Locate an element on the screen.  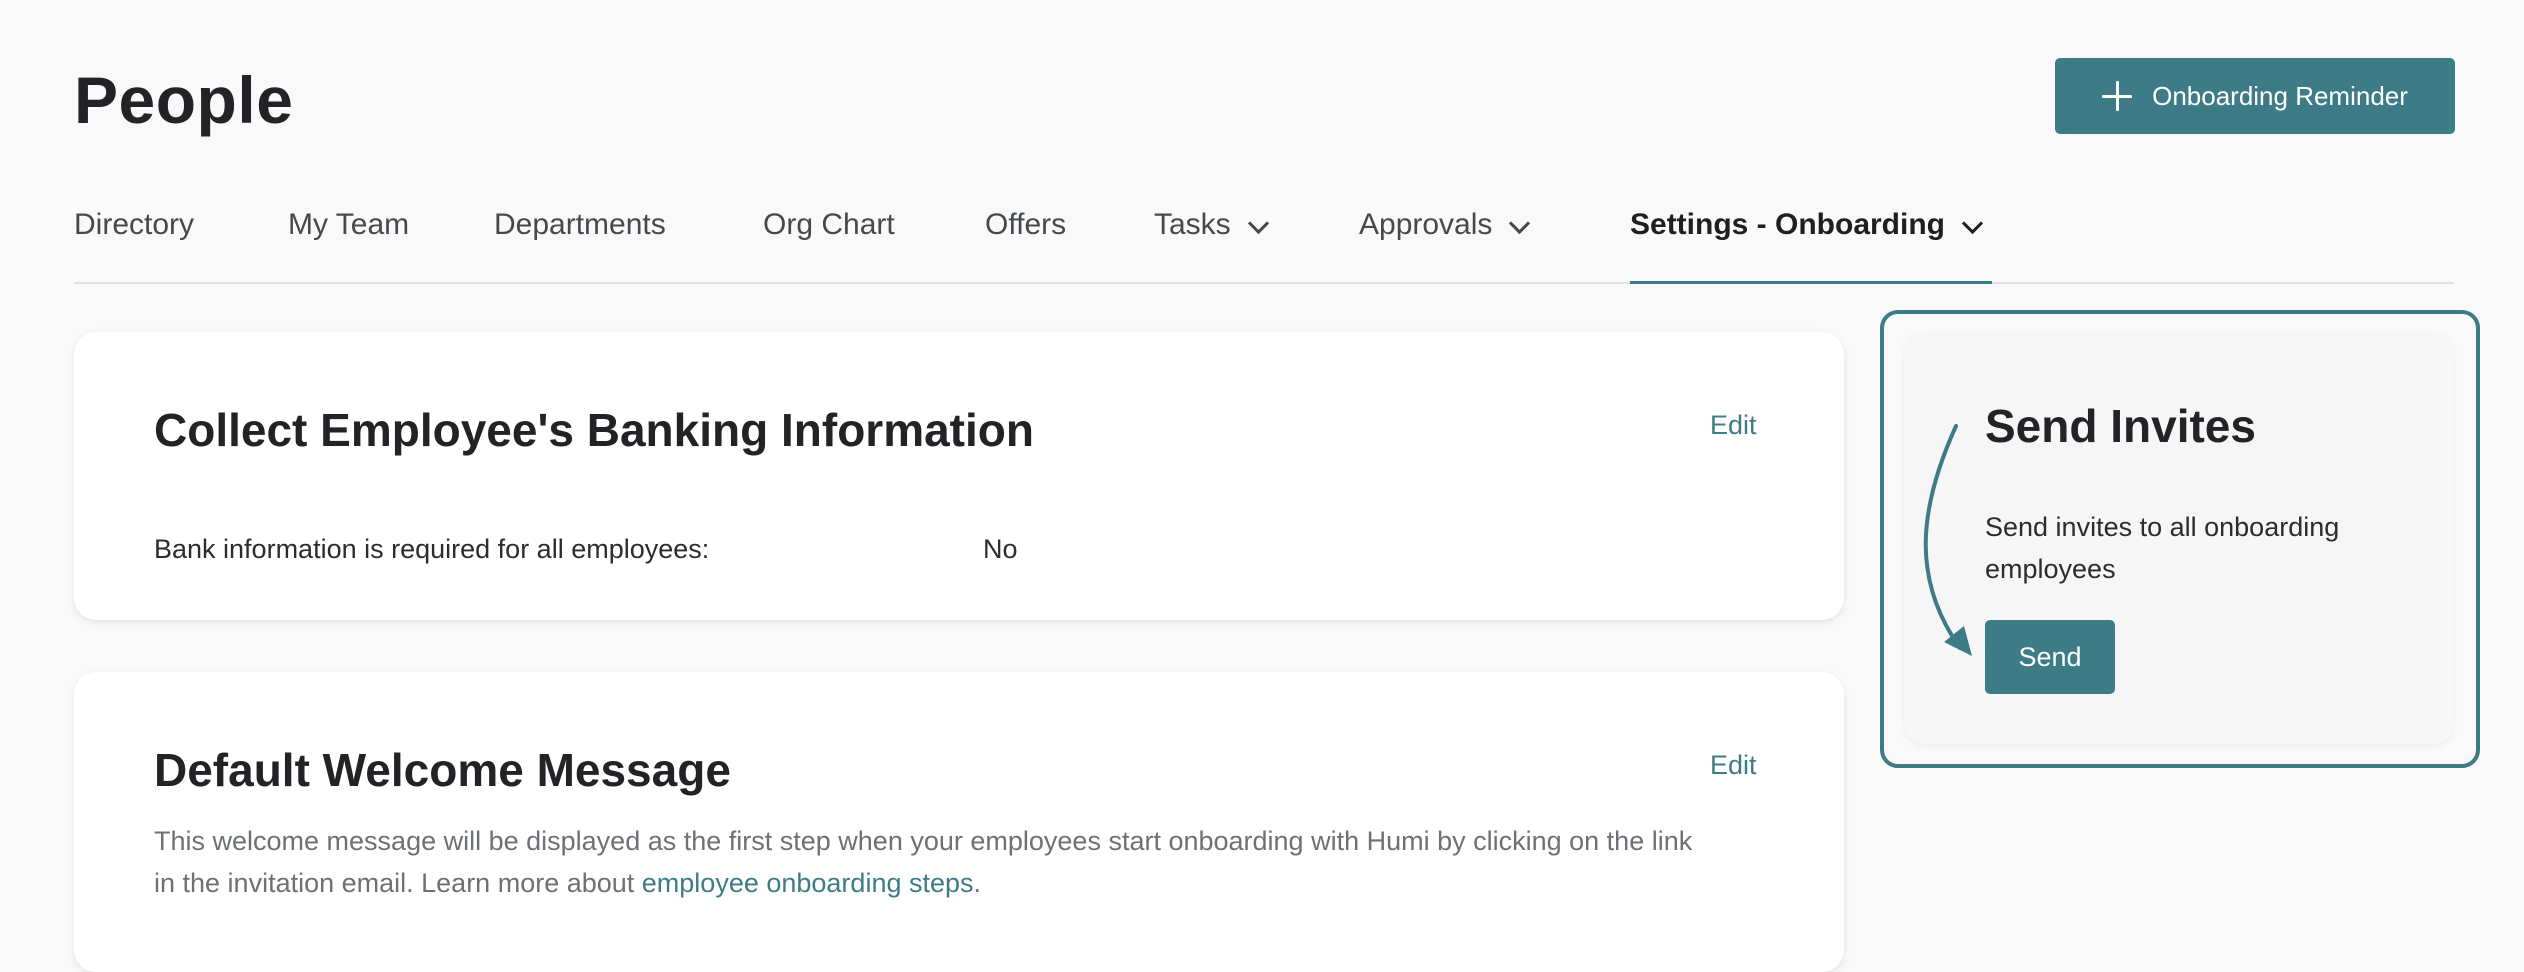
tab-org-chart: Org Chart is located at coordinates (829, 236).